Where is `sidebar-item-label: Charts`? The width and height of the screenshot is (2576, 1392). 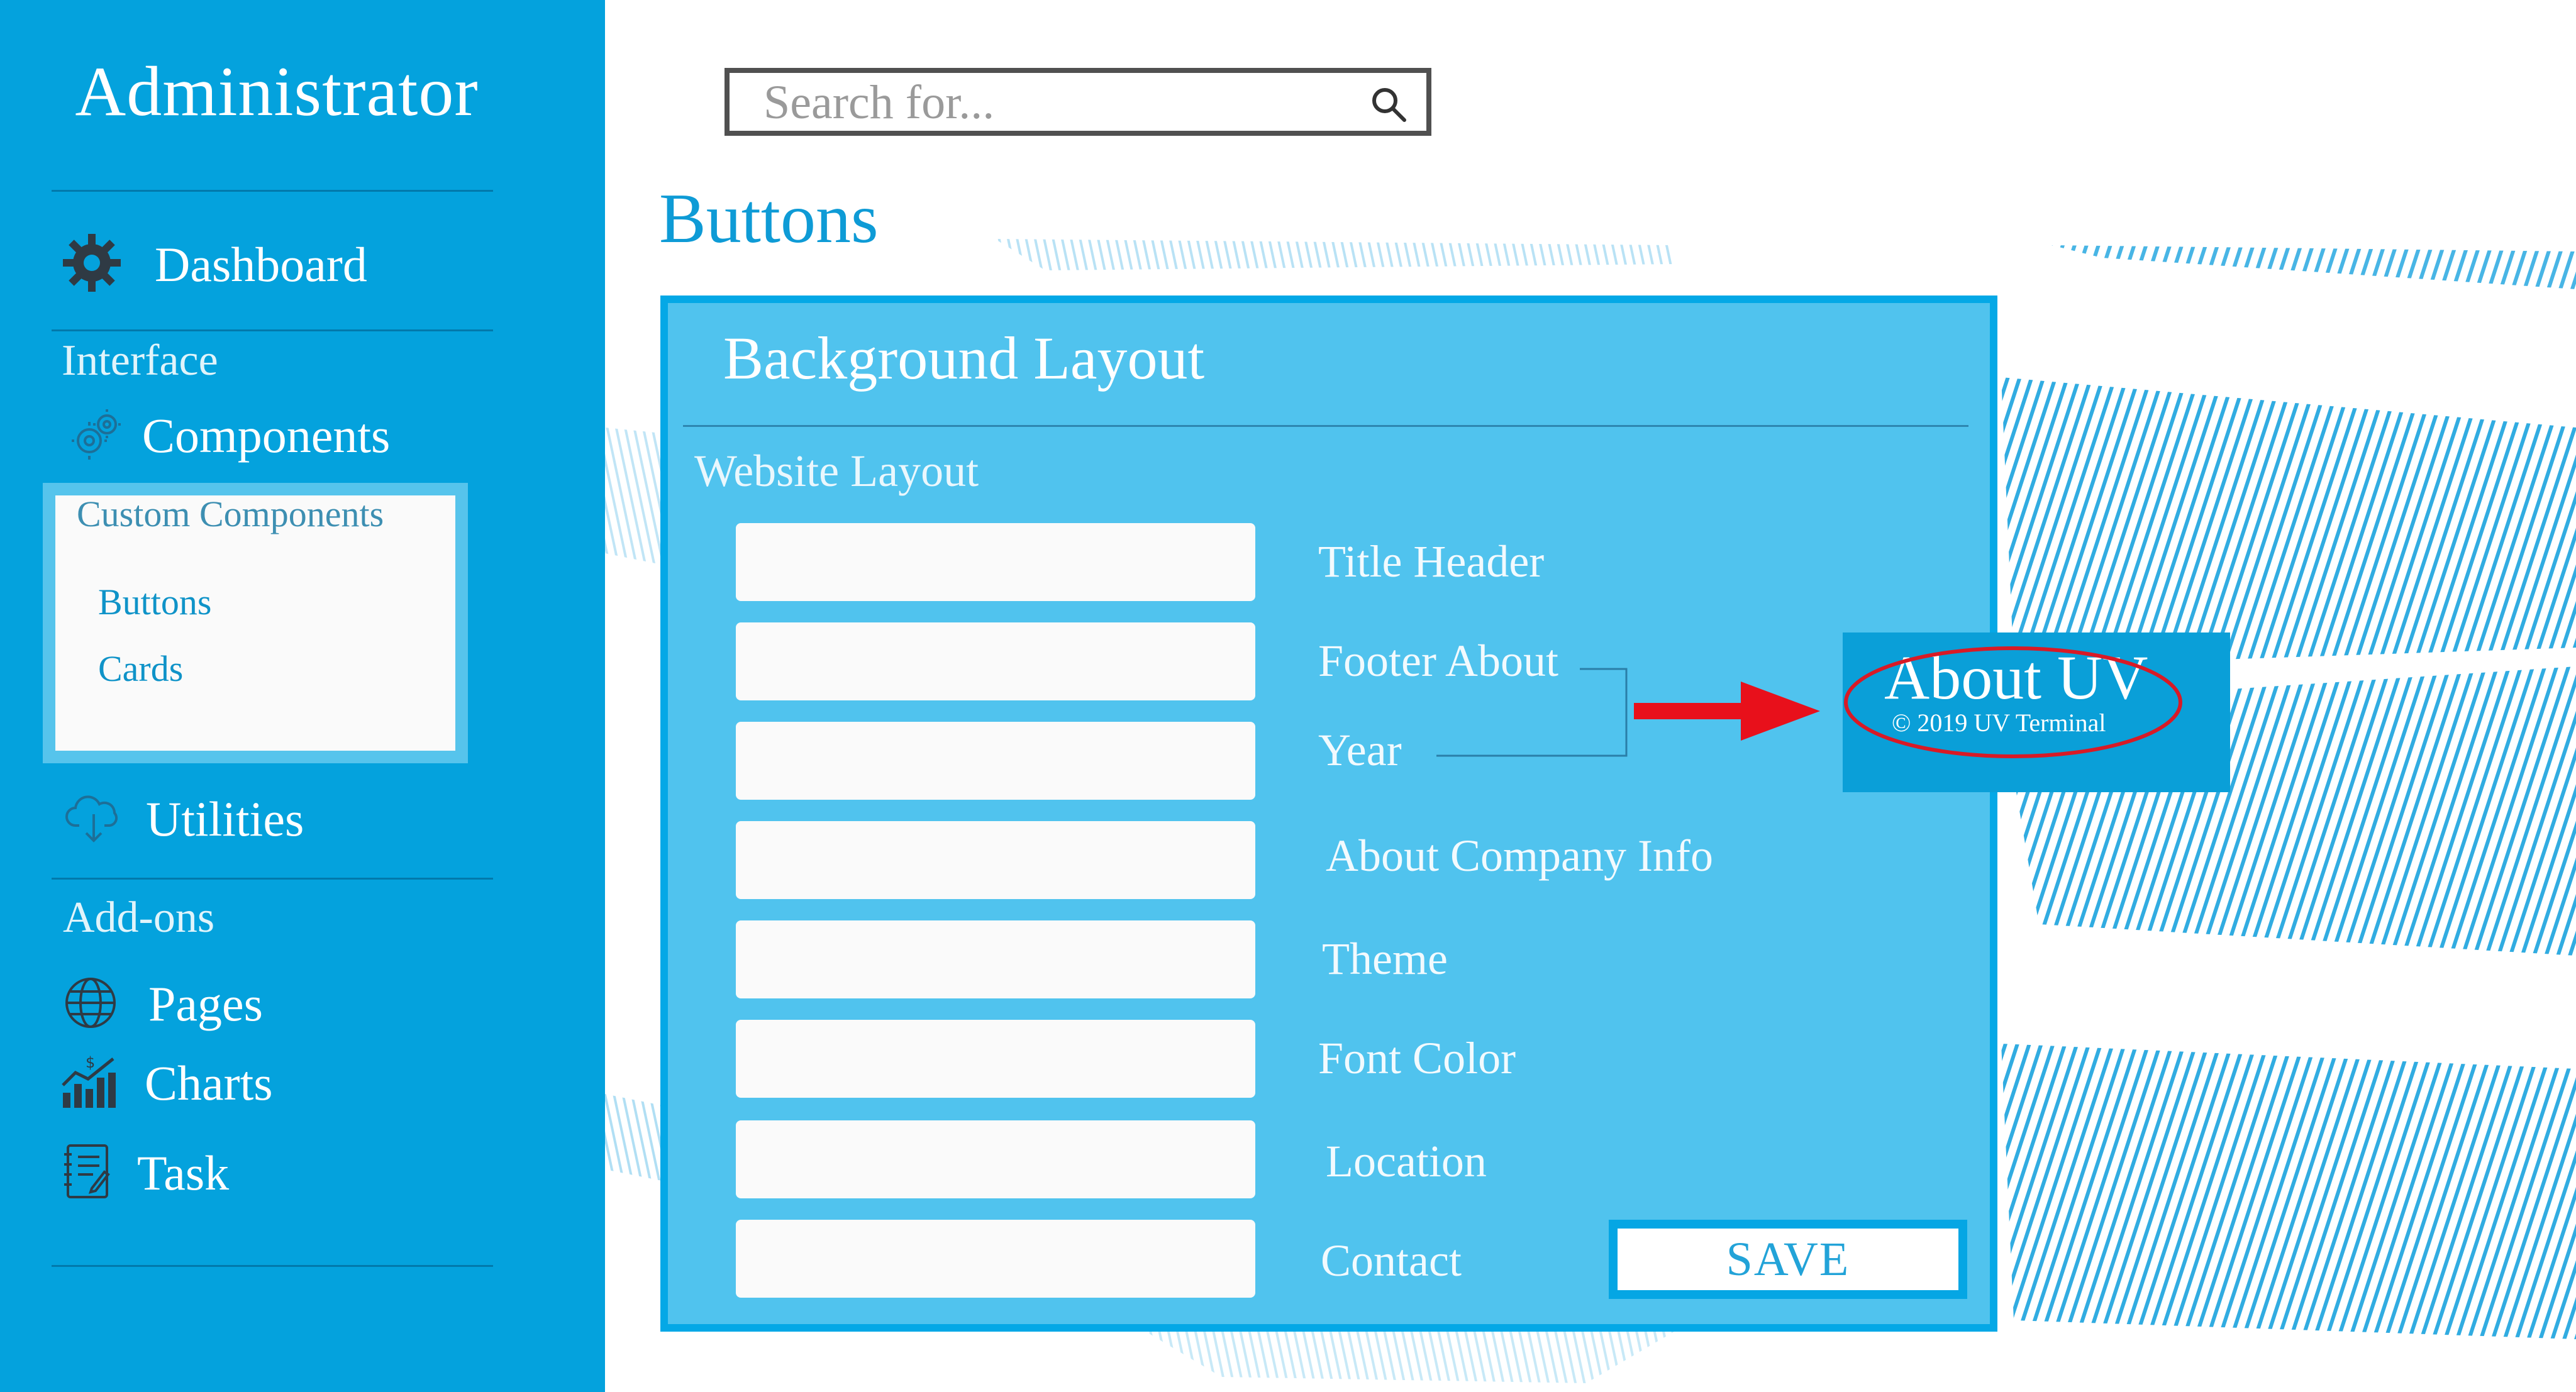 sidebar-item-label: Charts is located at coordinates (209, 1082).